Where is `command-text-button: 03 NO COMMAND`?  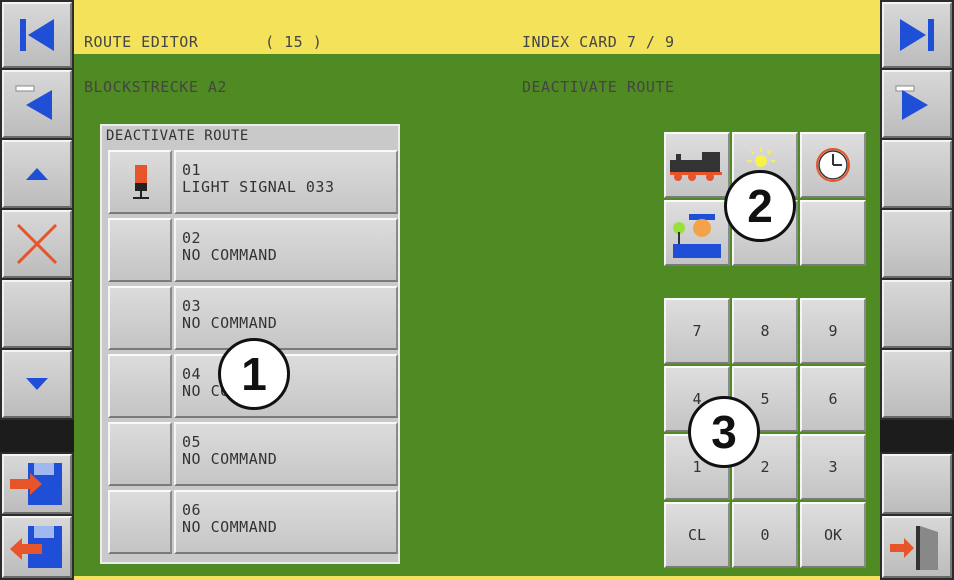 command-text-button: 03 NO COMMAND is located at coordinates (286, 318).